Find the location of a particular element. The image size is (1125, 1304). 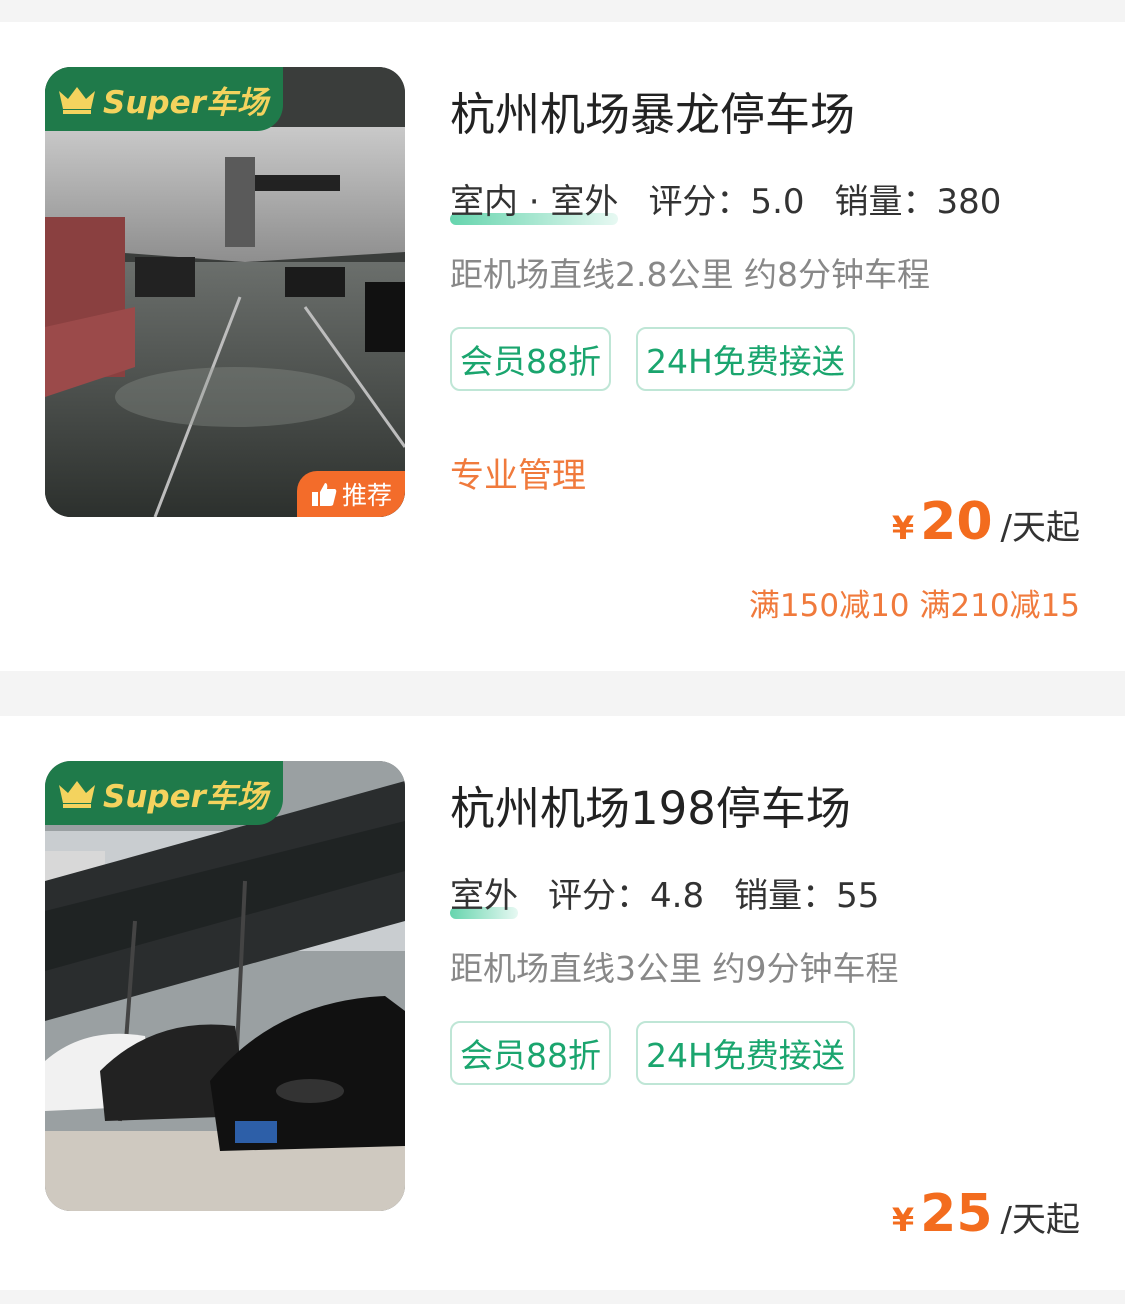

price-value: 25 is located at coordinates (956, 1214).